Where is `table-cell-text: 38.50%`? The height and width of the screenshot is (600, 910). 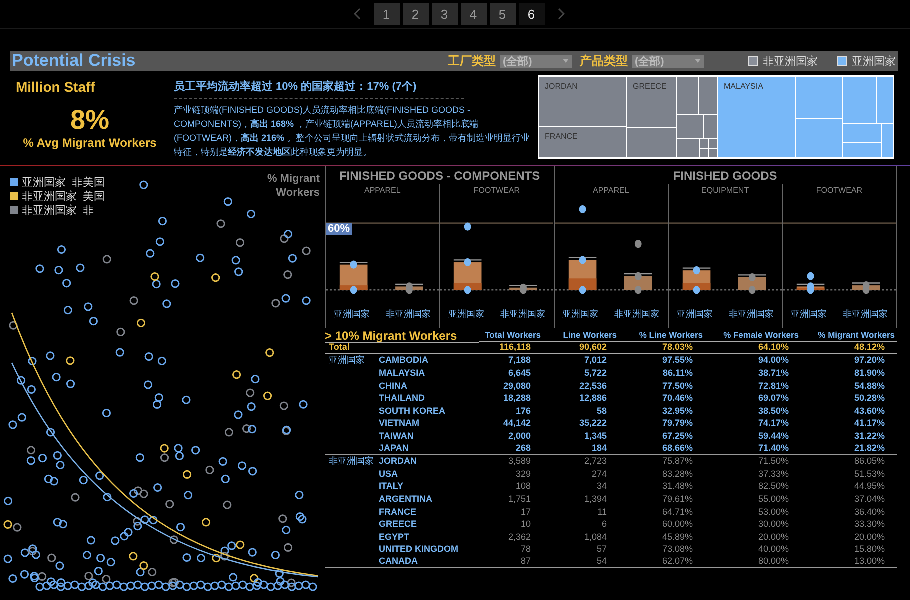
table-cell-text: 38.50% is located at coordinates (773, 411).